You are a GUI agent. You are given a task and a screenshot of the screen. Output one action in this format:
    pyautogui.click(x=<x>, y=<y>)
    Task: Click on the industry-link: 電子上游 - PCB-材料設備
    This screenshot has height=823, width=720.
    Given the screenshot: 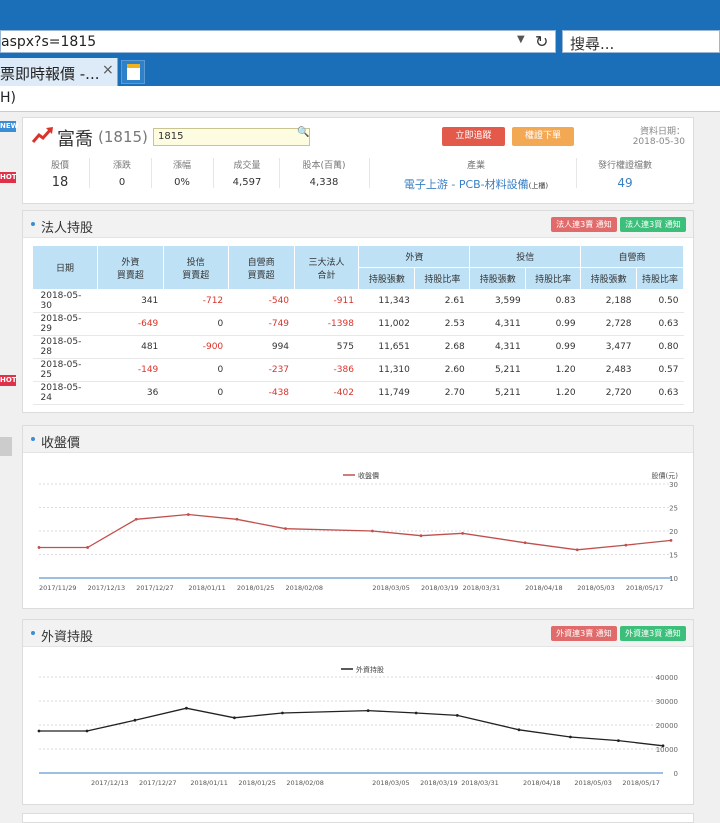 What is the action you would take?
    pyautogui.click(x=466, y=184)
    